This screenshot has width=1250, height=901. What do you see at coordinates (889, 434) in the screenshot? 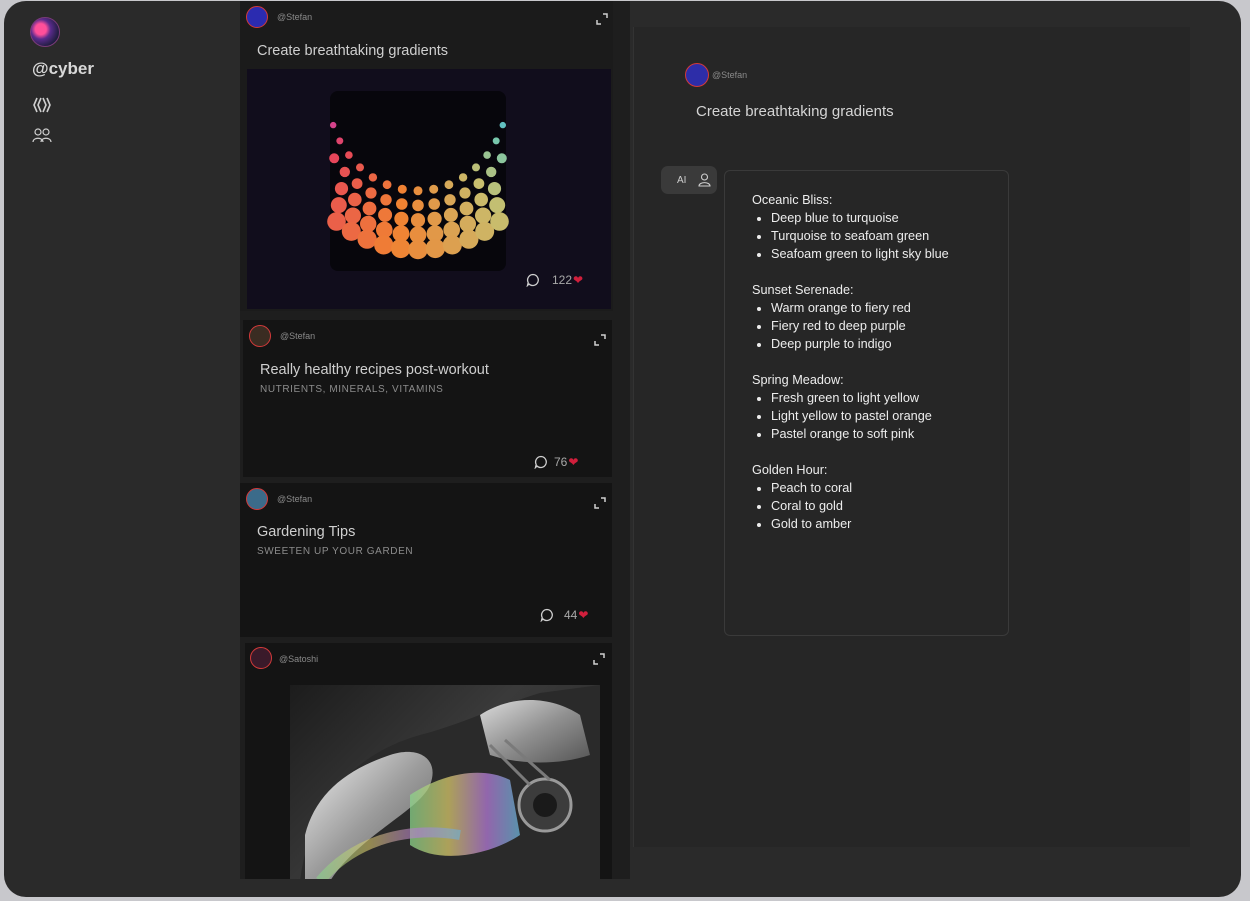
I see `list-item: Pastel orange to soft pink` at bounding box center [889, 434].